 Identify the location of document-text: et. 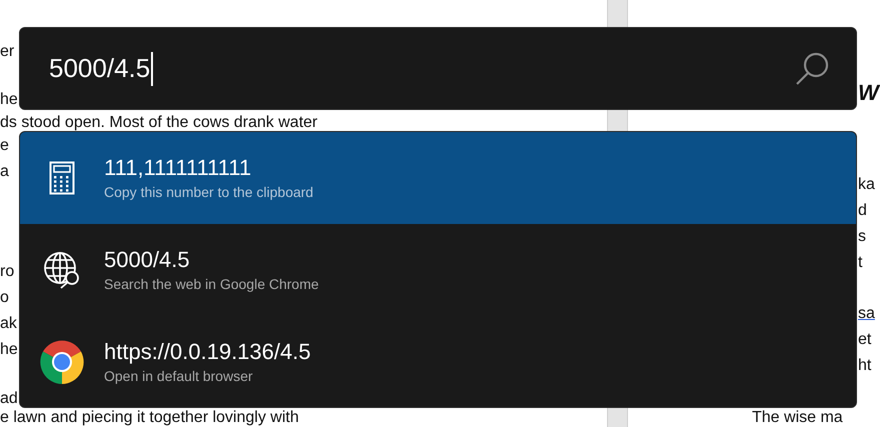
(865, 339).